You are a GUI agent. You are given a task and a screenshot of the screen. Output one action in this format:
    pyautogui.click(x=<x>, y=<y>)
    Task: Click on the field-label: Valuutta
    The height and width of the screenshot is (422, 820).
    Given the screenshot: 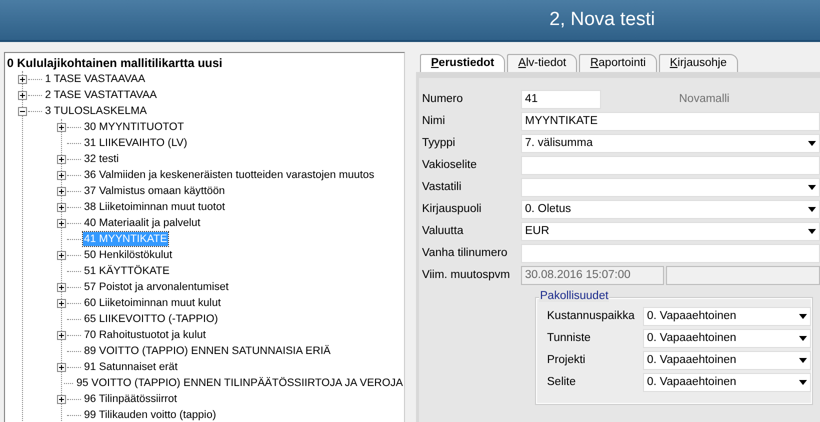 What is the action you would take?
    pyautogui.click(x=443, y=231)
    